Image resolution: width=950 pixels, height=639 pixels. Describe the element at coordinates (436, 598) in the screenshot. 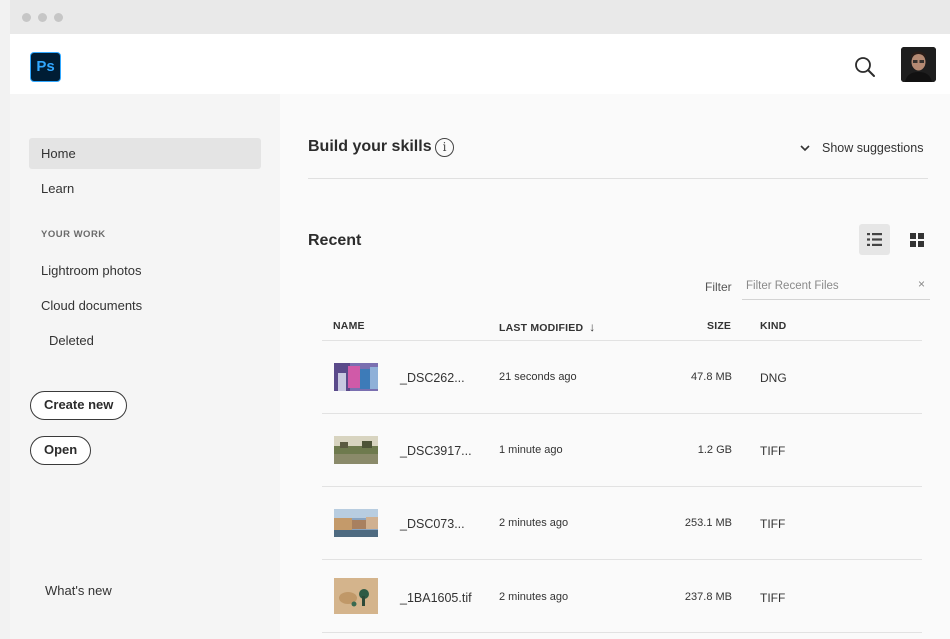

I see `file-name: _1BA1605.tif` at that location.